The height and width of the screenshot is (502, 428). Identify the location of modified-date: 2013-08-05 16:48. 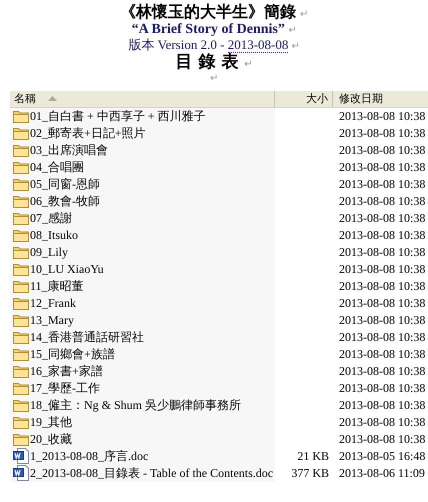
(382, 455).